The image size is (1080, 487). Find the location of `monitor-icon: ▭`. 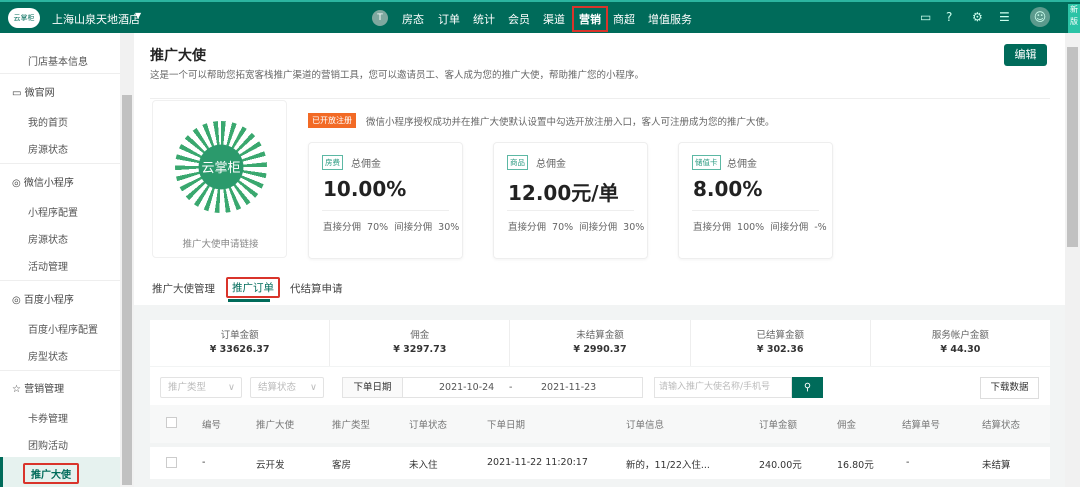

monitor-icon: ▭ is located at coordinates (18, 93).